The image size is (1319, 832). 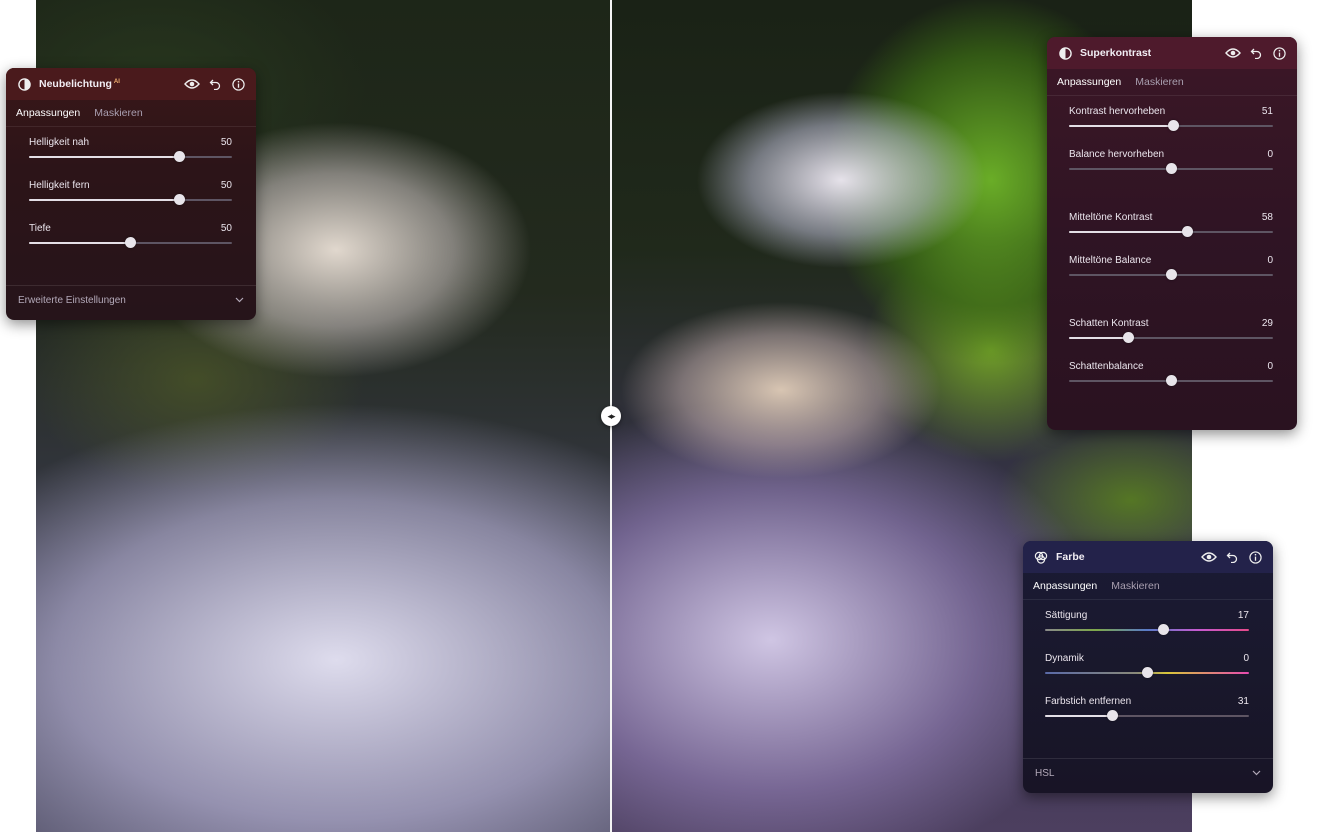 I want to click on superkontrast-tabs: Anpassungen Maskieren, so click(x=1172, y=82).